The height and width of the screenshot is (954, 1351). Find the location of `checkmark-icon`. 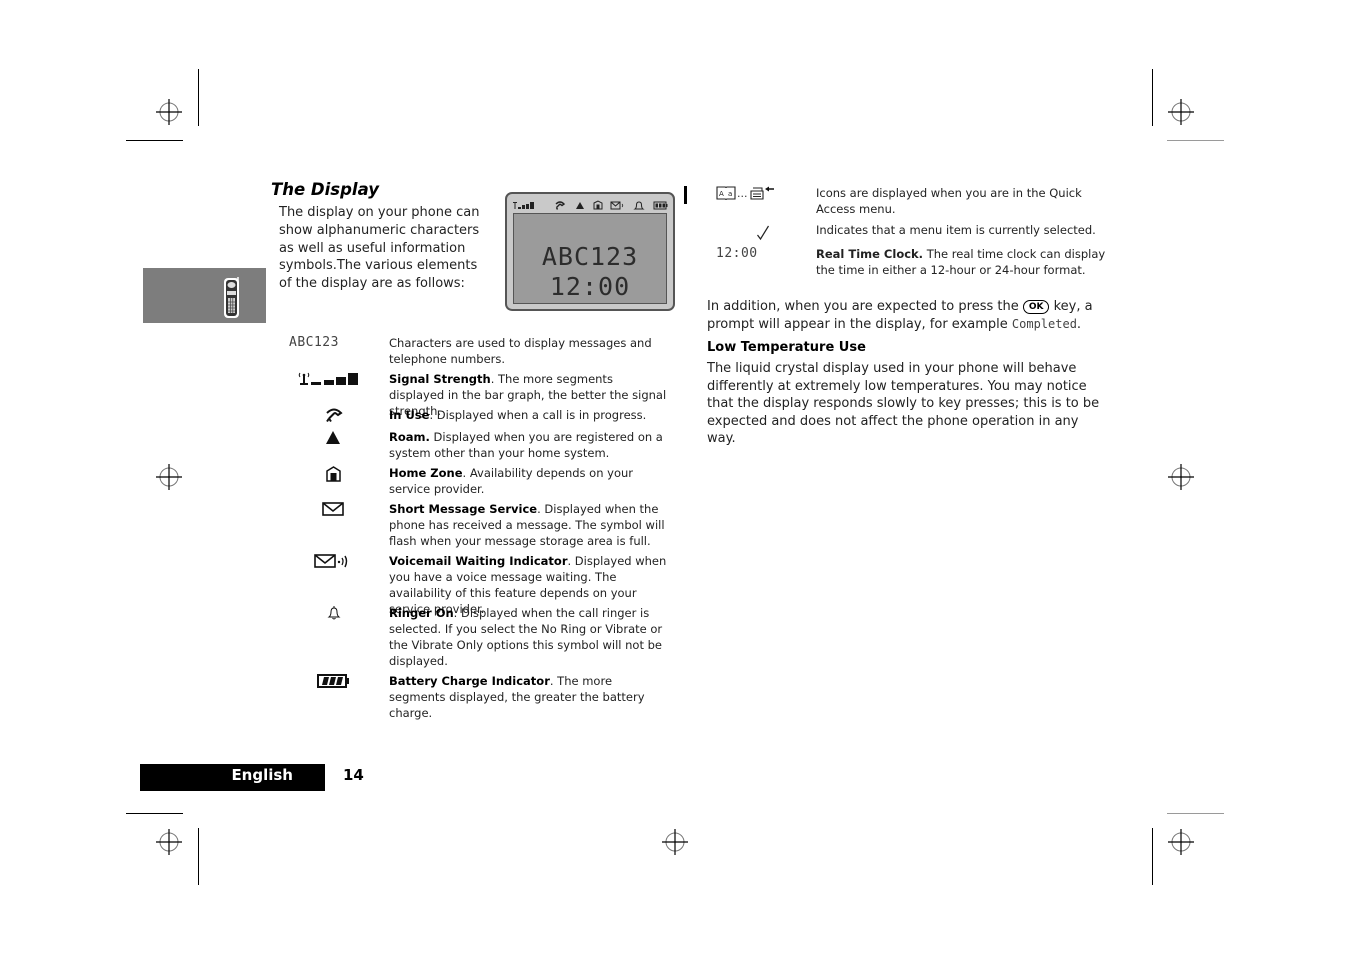

checkmark-icon is located at coordinates (763, 233).